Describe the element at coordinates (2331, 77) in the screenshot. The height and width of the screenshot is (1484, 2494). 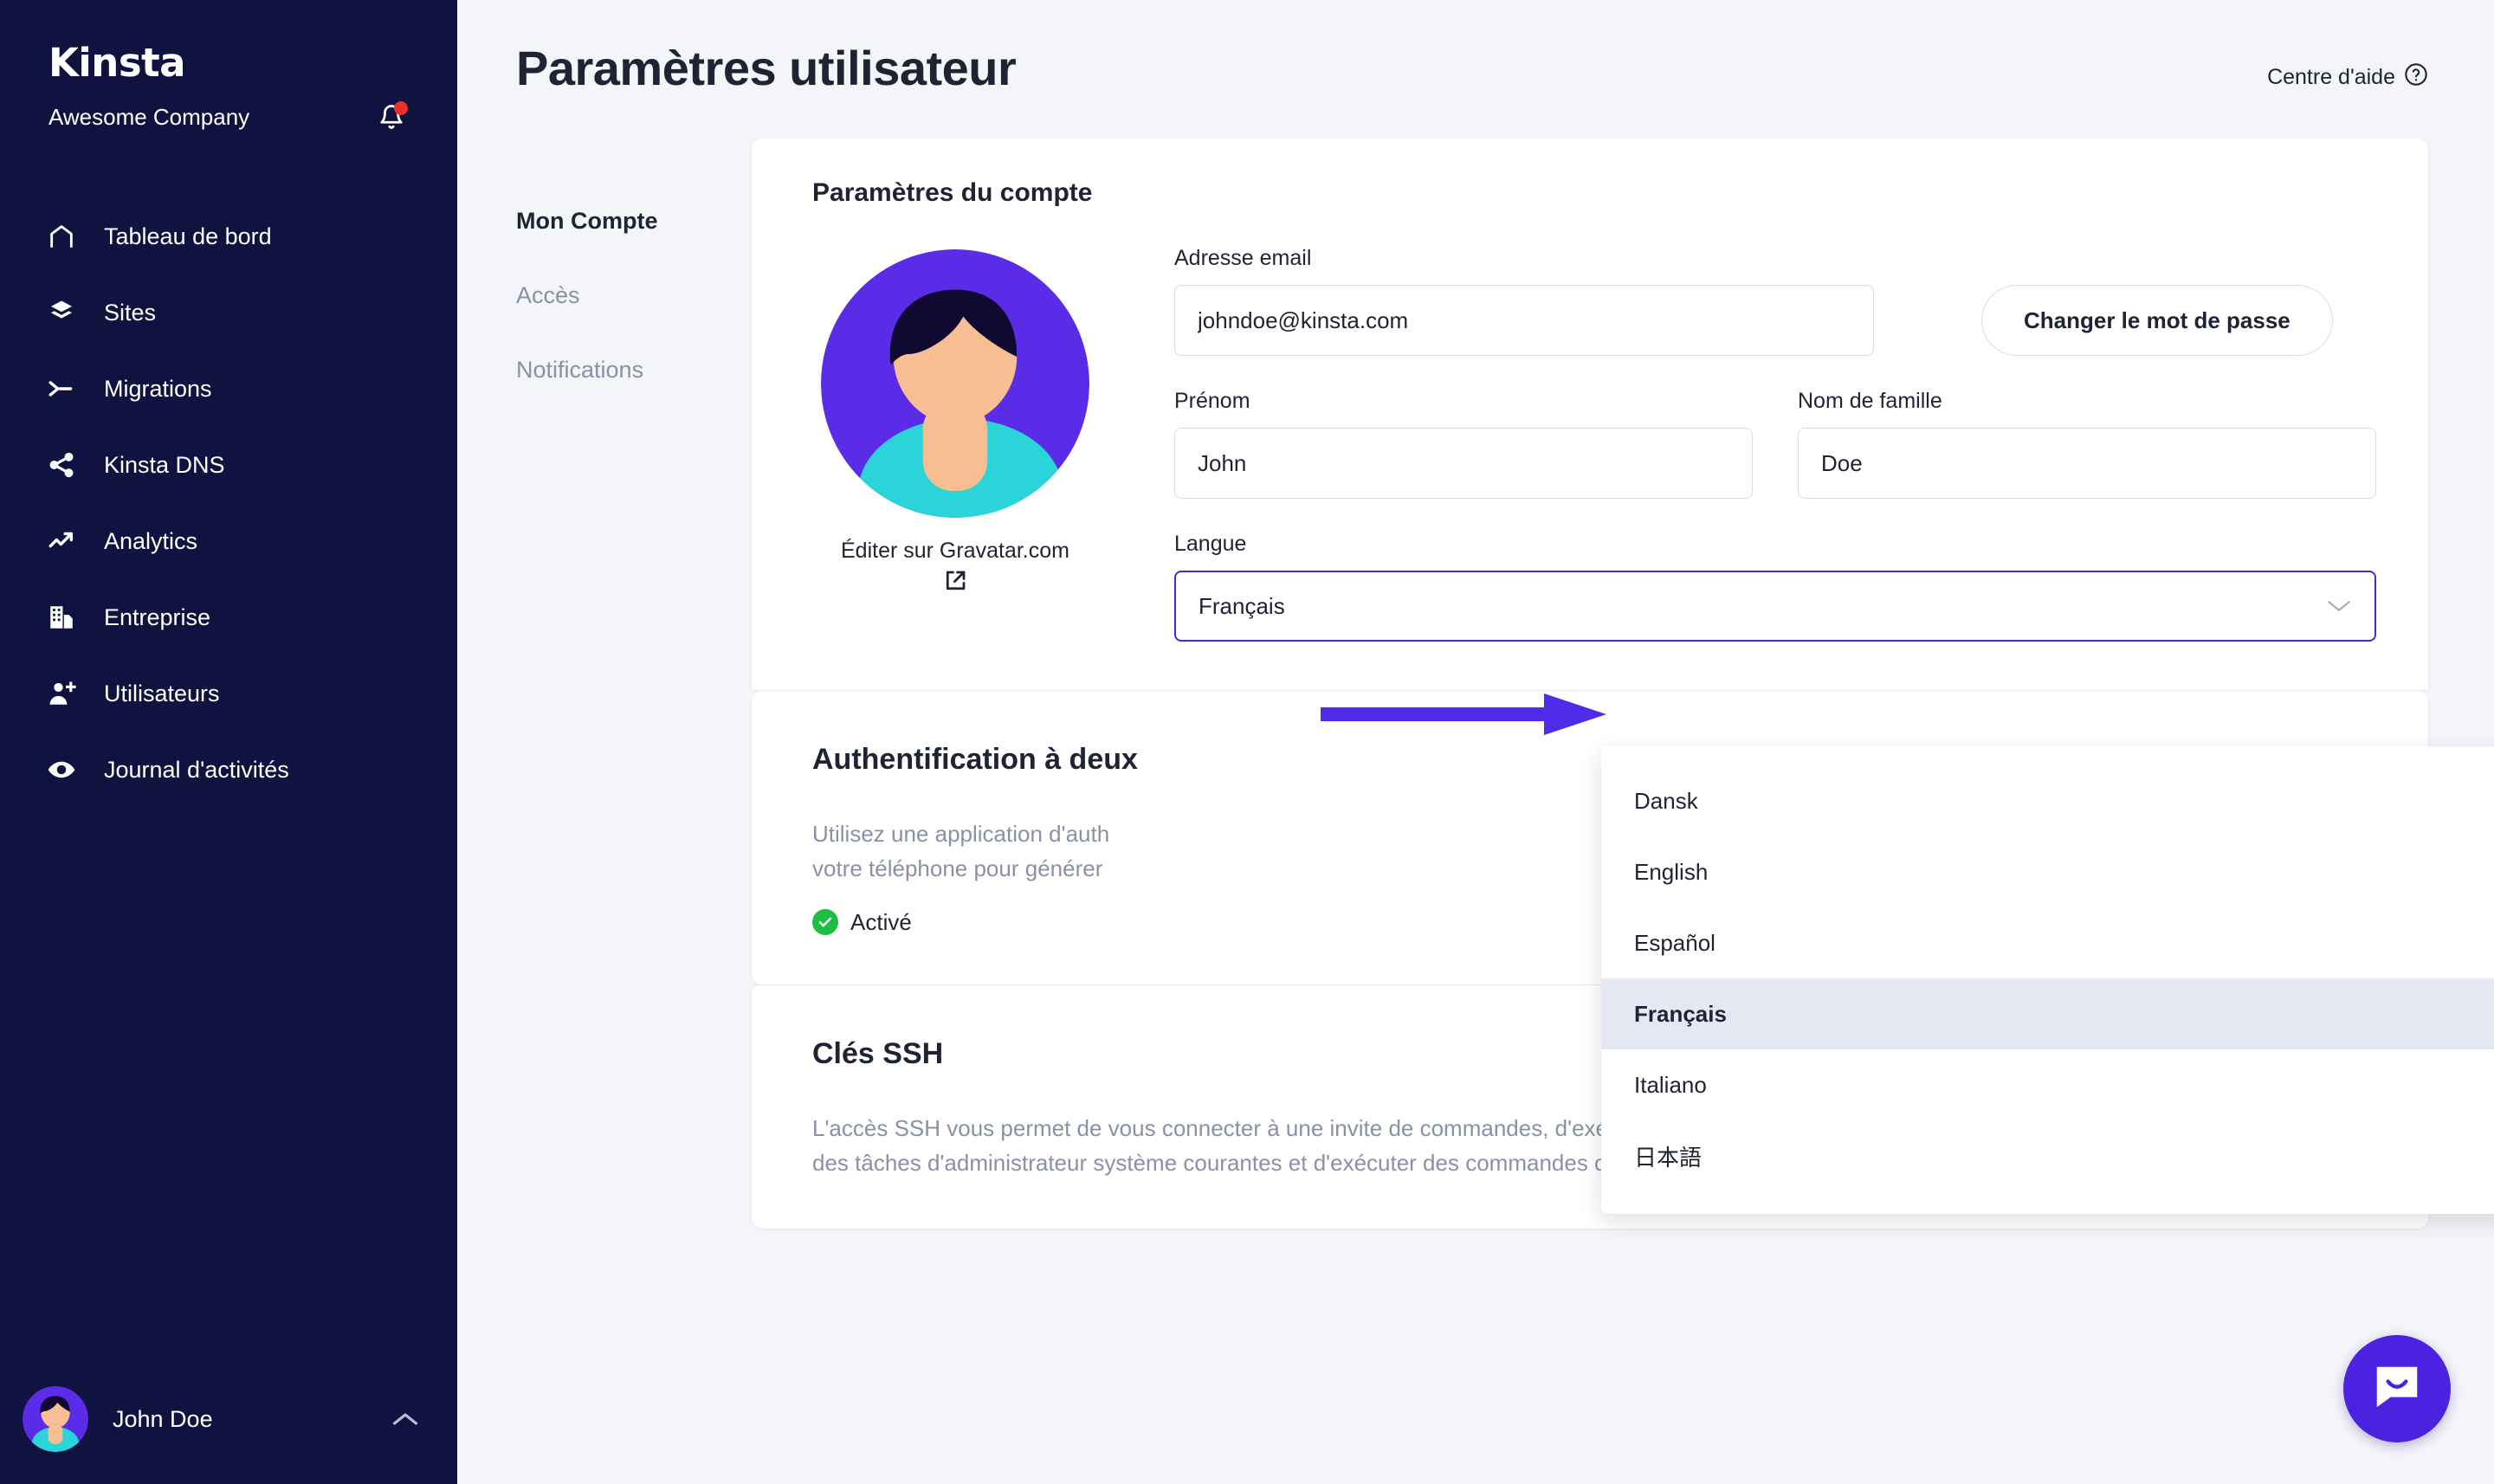
I see `help-center-label: Centre d'aide` at that location.